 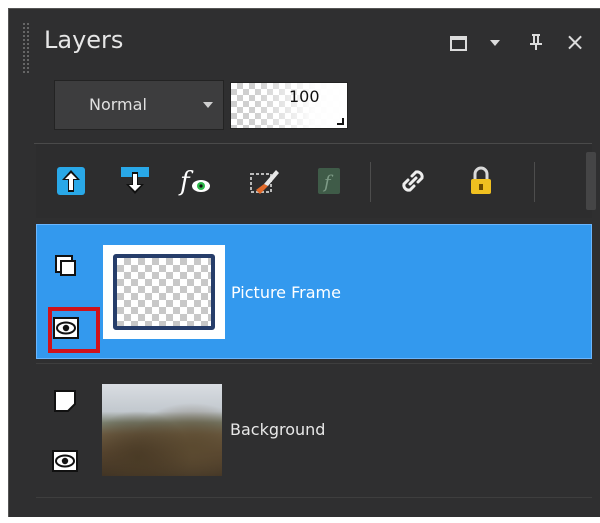 What do you see at coordinates (286, 292) in the screenshot?
I see `layer-name: Picture Frame` at bounding box center [286, 292].